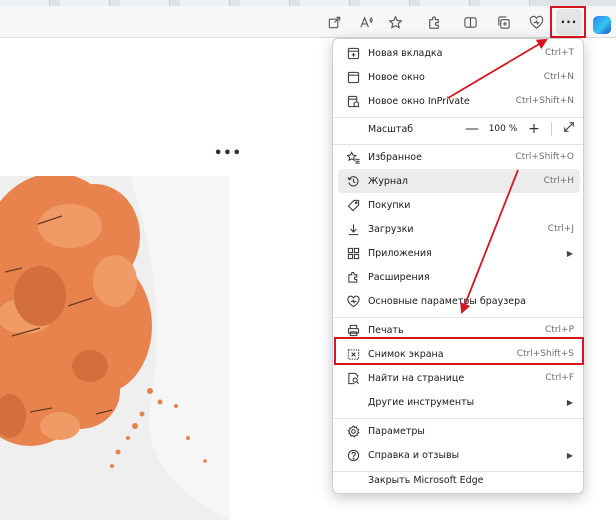 The width and height of the screenshot is (616, 520). I want to click on fullscreen-icon, so click(569, 129).